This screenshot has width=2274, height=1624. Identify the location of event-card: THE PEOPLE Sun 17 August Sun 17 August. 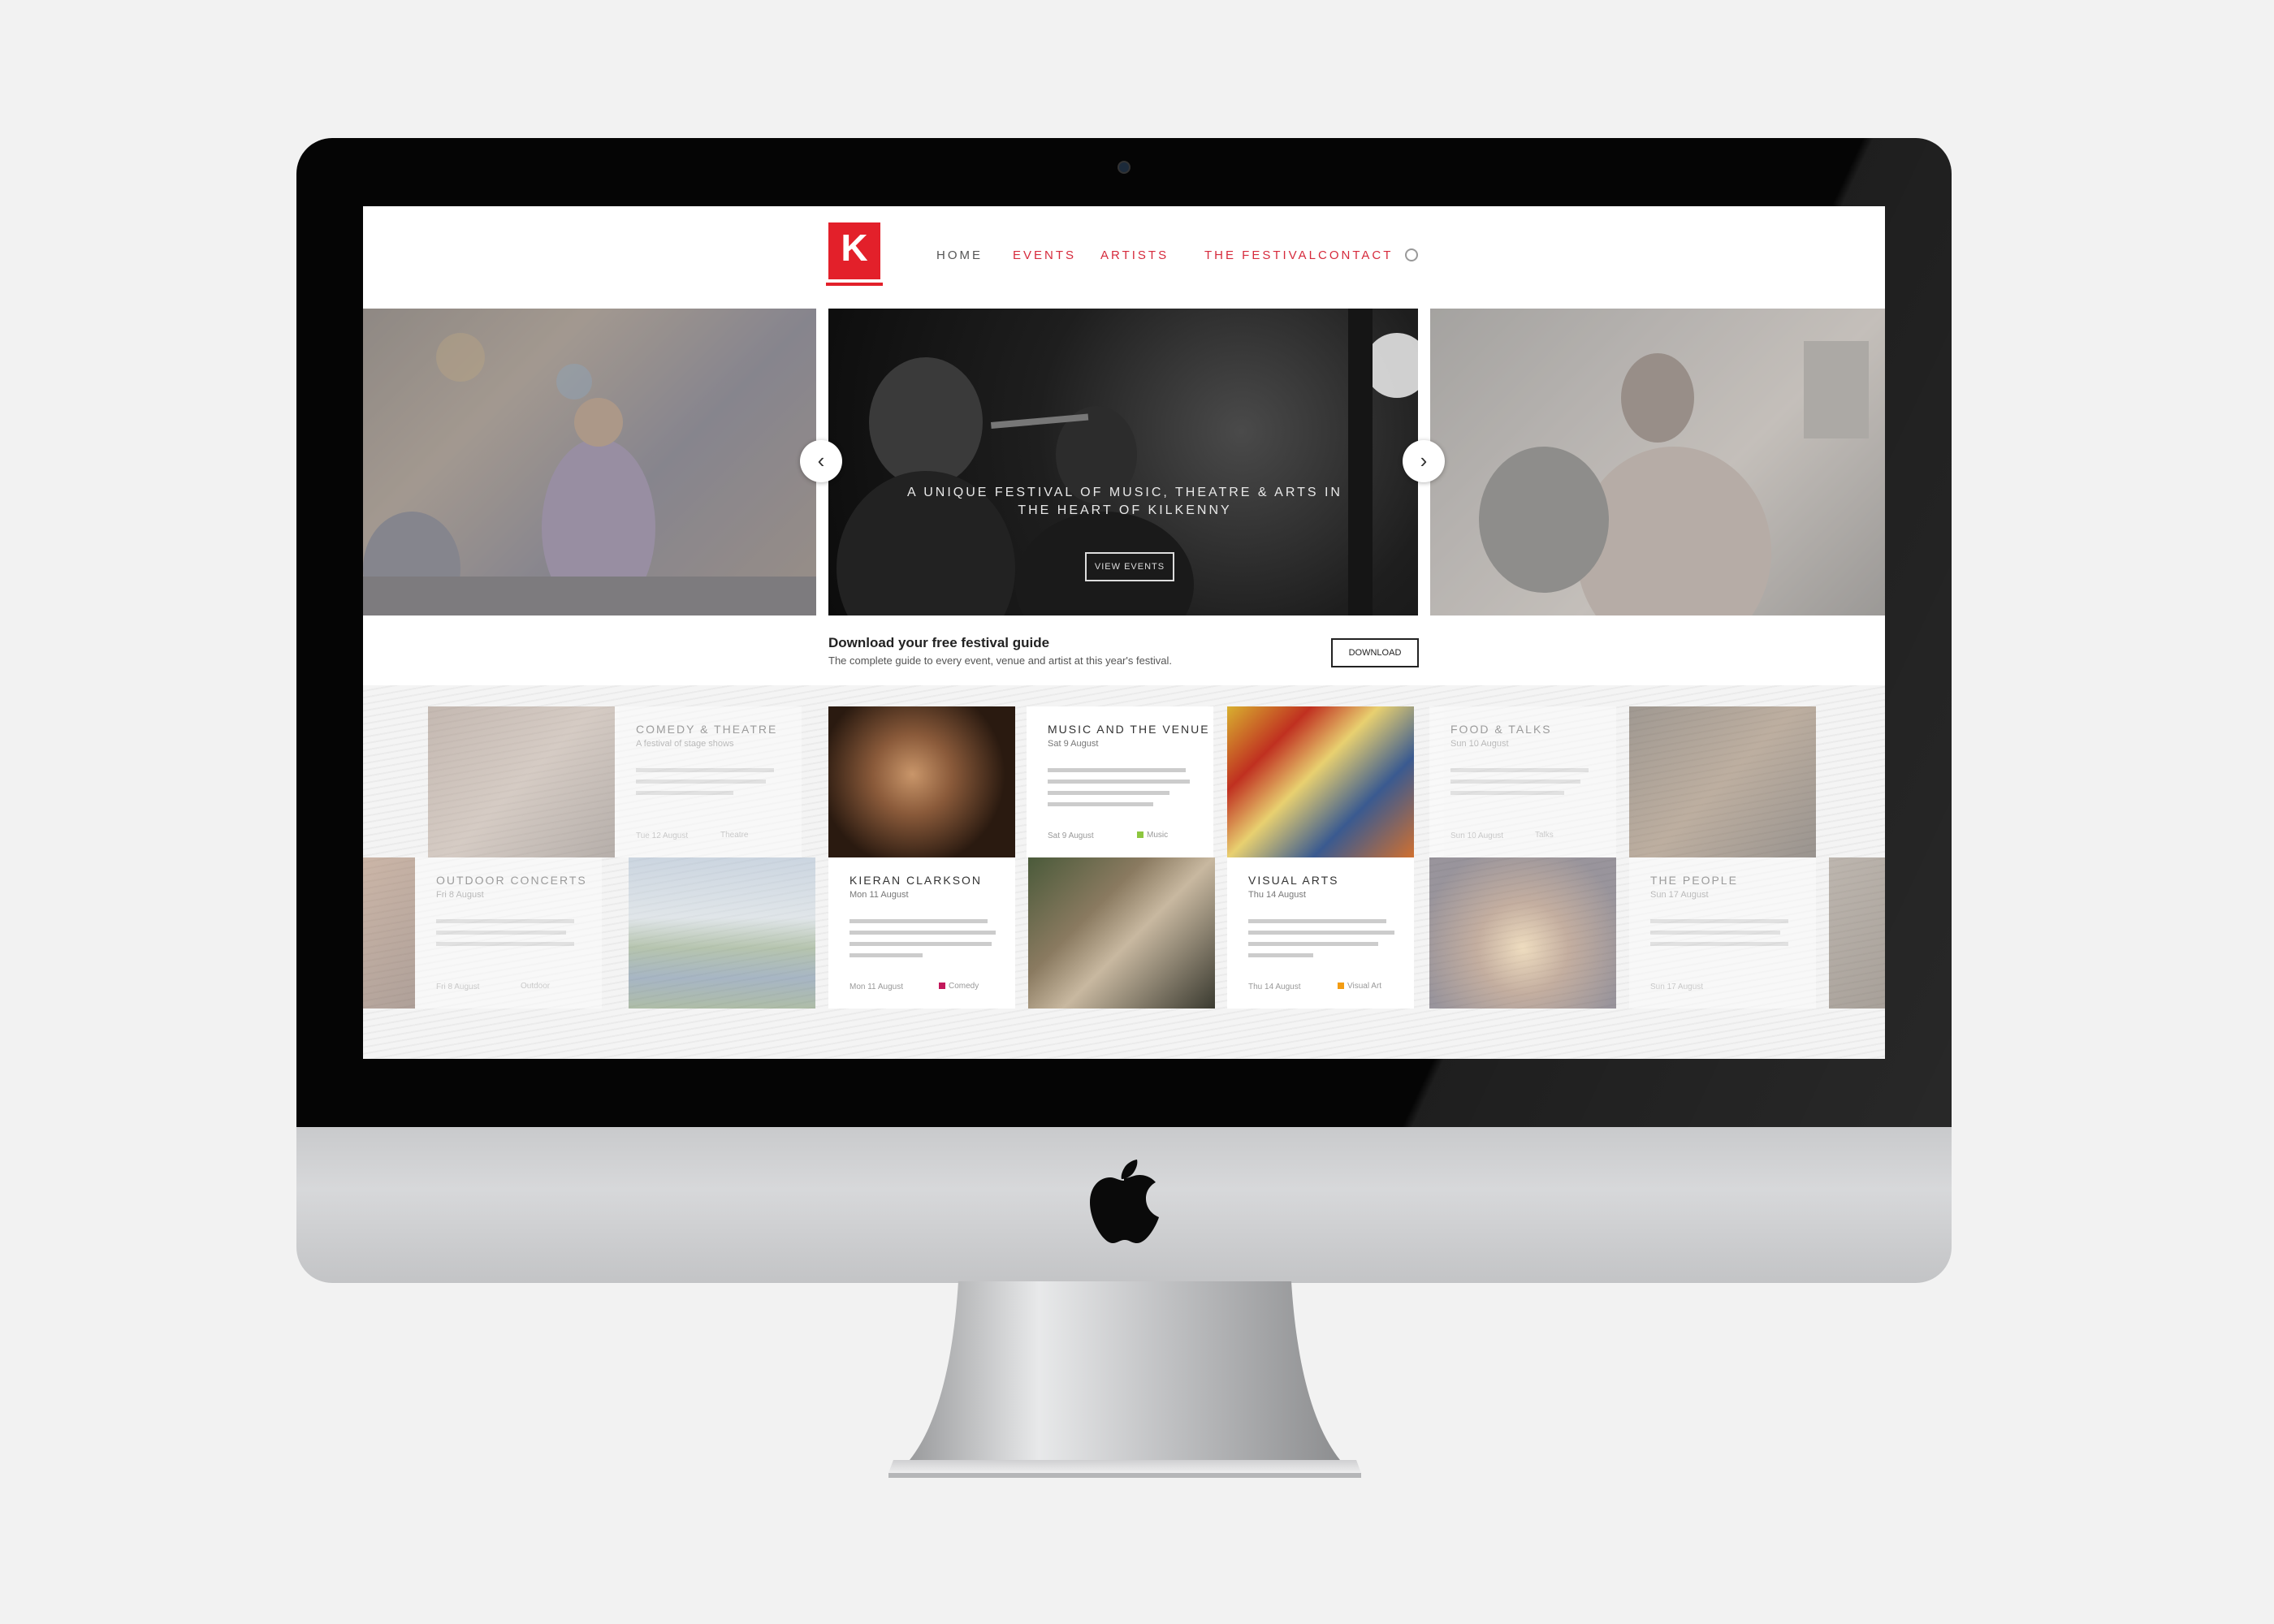
(1723, 933).